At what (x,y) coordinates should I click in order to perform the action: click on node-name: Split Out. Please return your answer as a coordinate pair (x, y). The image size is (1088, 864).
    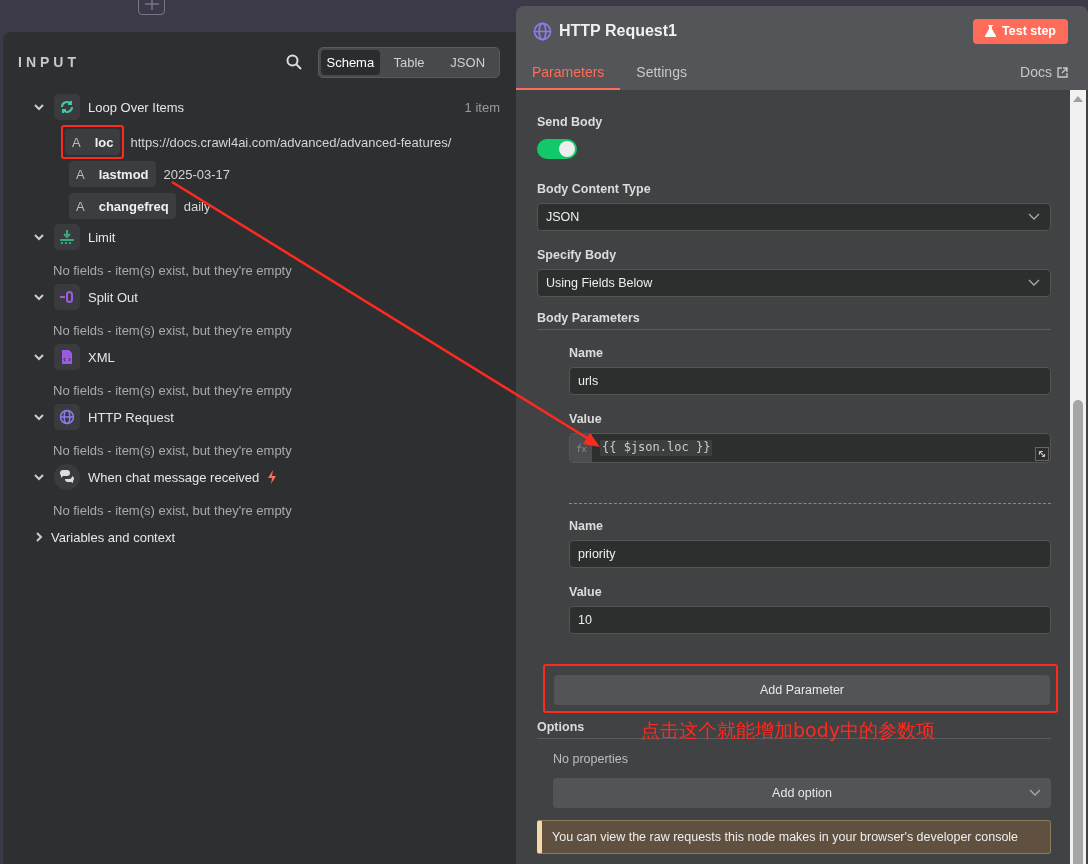
    Looking at the image, I should click on (113, 297).